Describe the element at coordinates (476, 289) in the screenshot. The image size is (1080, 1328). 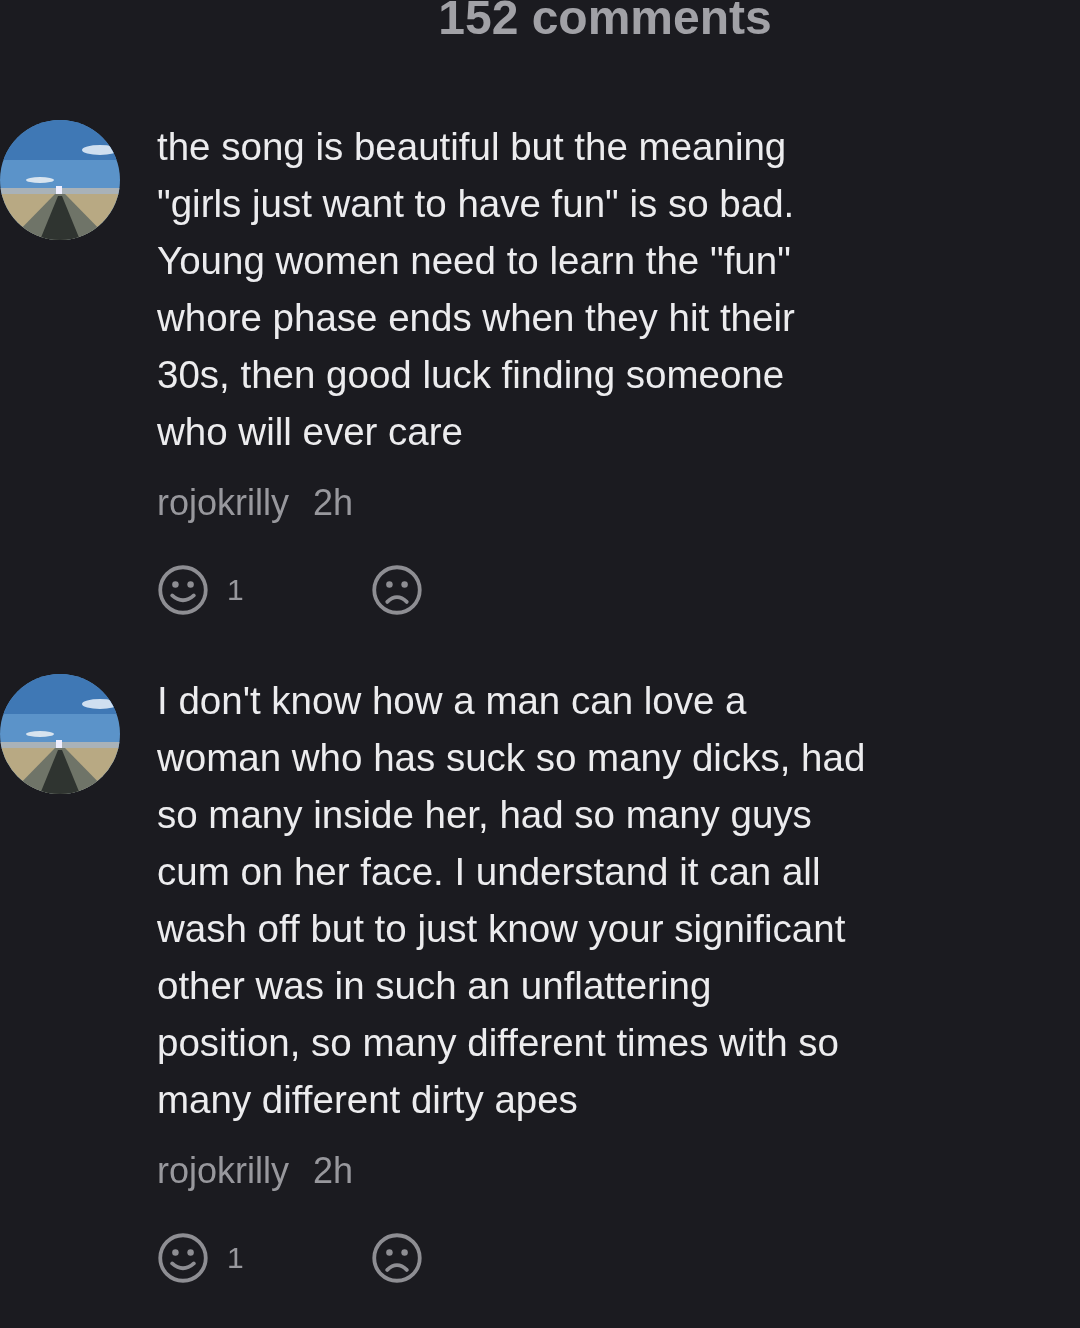
I see `comment-text: the song is beautiful but the meaning "girls just want to have fun" is so bad. Young women need to learn the "fun" whore phase ends when they hit their 30s, then good luck finding someone who will ever care` at that location.